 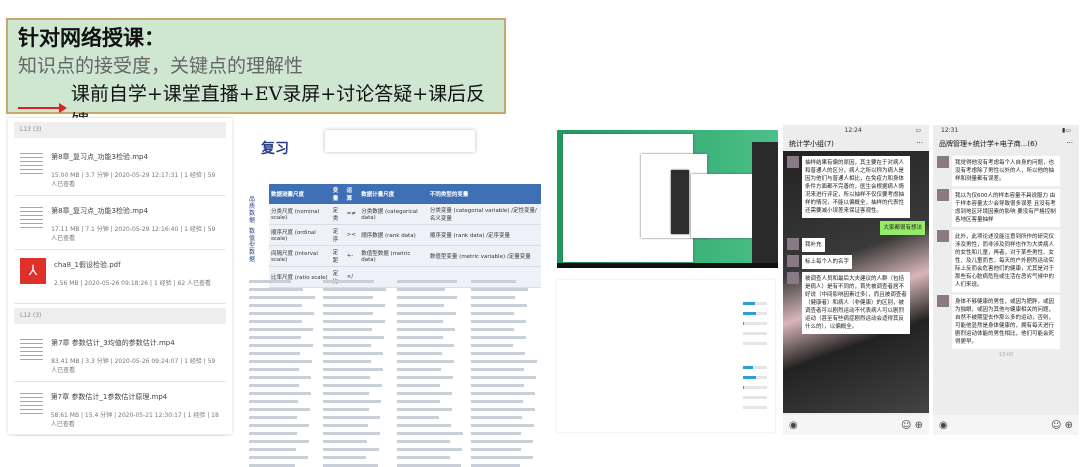 What do you see at coordinates (400, 141) in the screenshot?
I see `live-toolbar` at bounding box center [400, 141].